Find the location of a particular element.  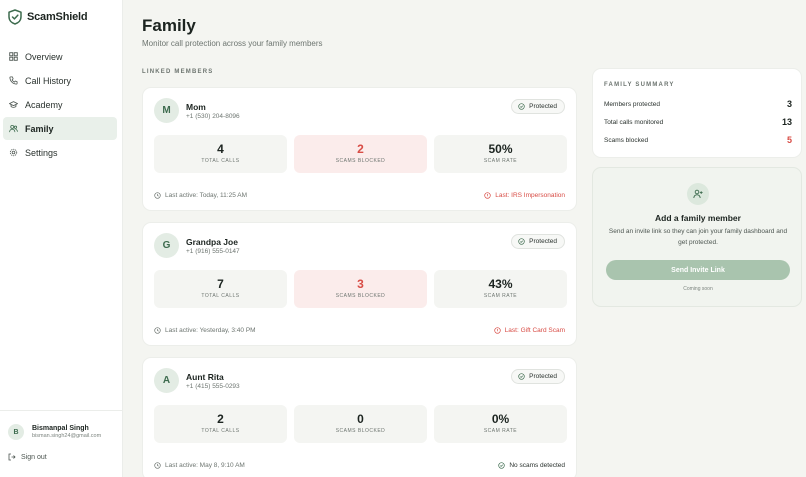

users-icon is located at coordinates (13, 128).